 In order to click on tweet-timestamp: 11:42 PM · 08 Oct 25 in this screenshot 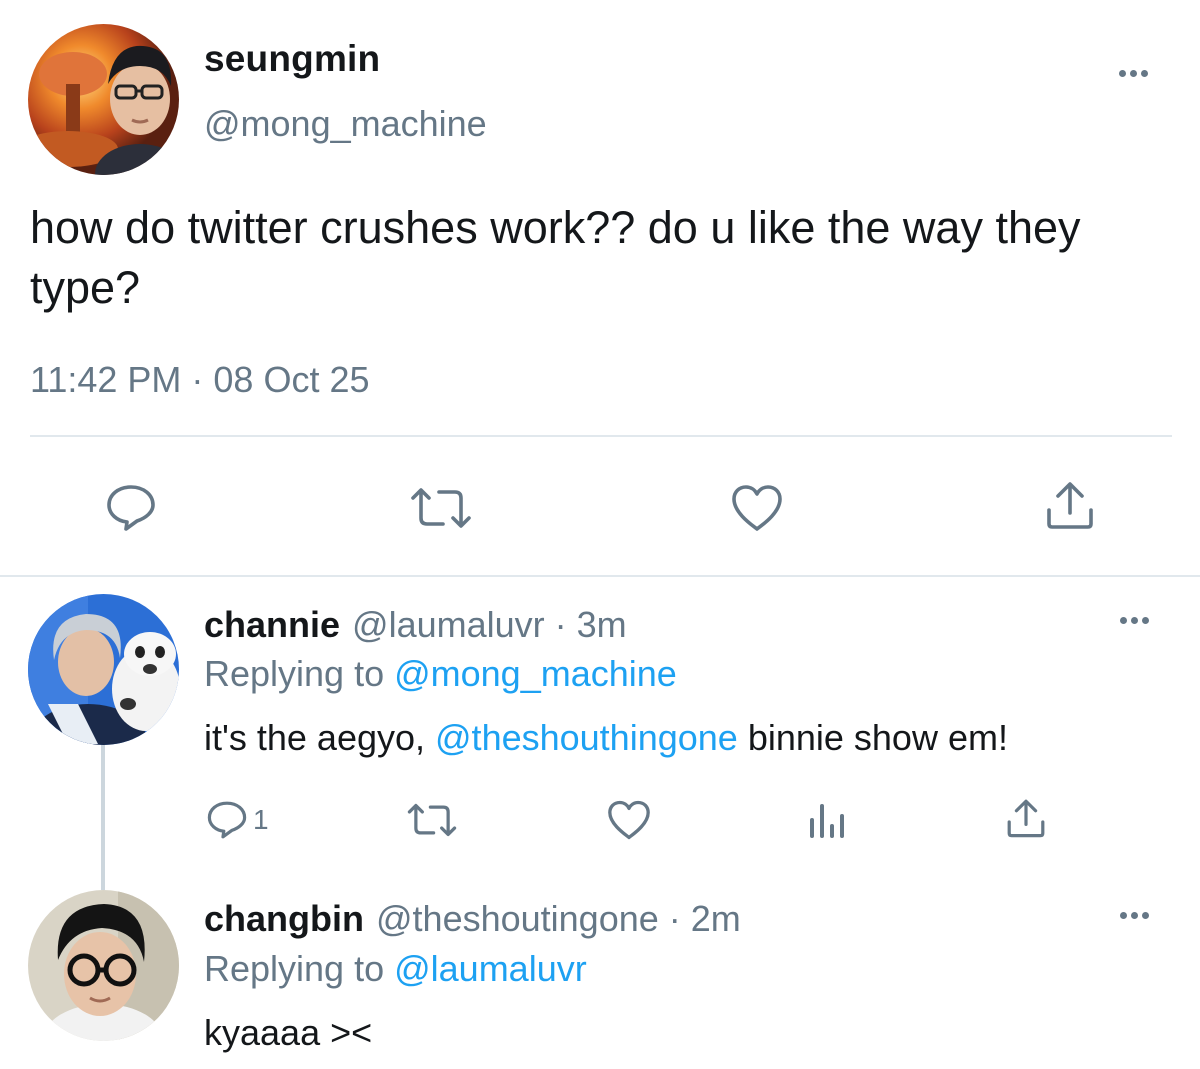, I will do `click(200, 380)`.